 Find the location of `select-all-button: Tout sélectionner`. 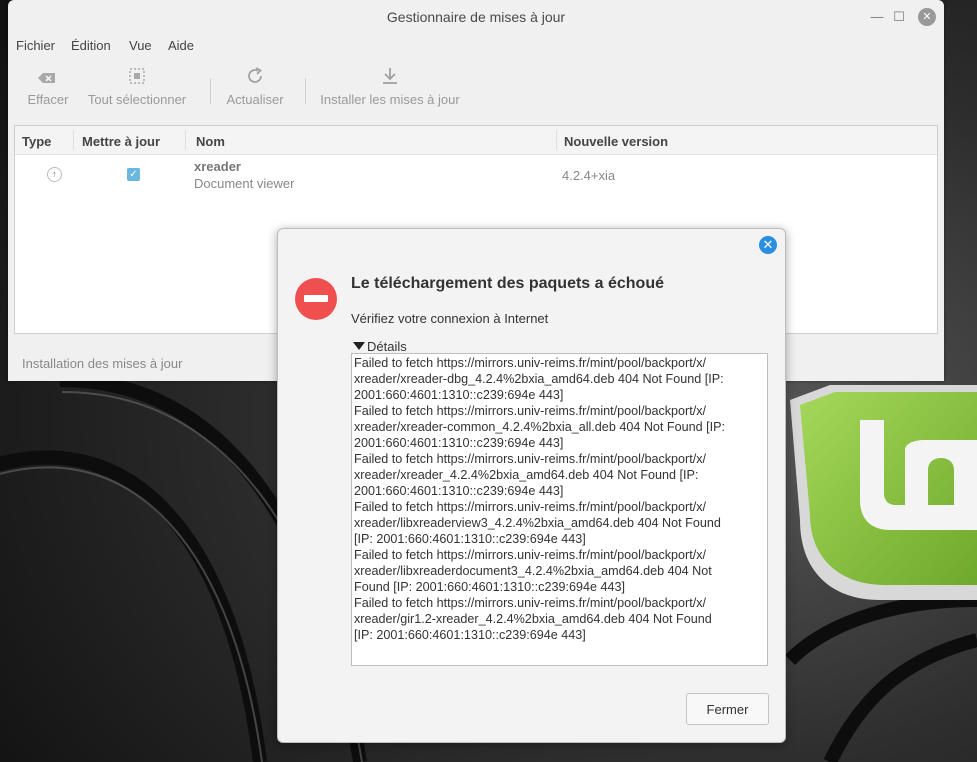

select-all-button: Tout sélectionner is located at coordinates (137, 85).